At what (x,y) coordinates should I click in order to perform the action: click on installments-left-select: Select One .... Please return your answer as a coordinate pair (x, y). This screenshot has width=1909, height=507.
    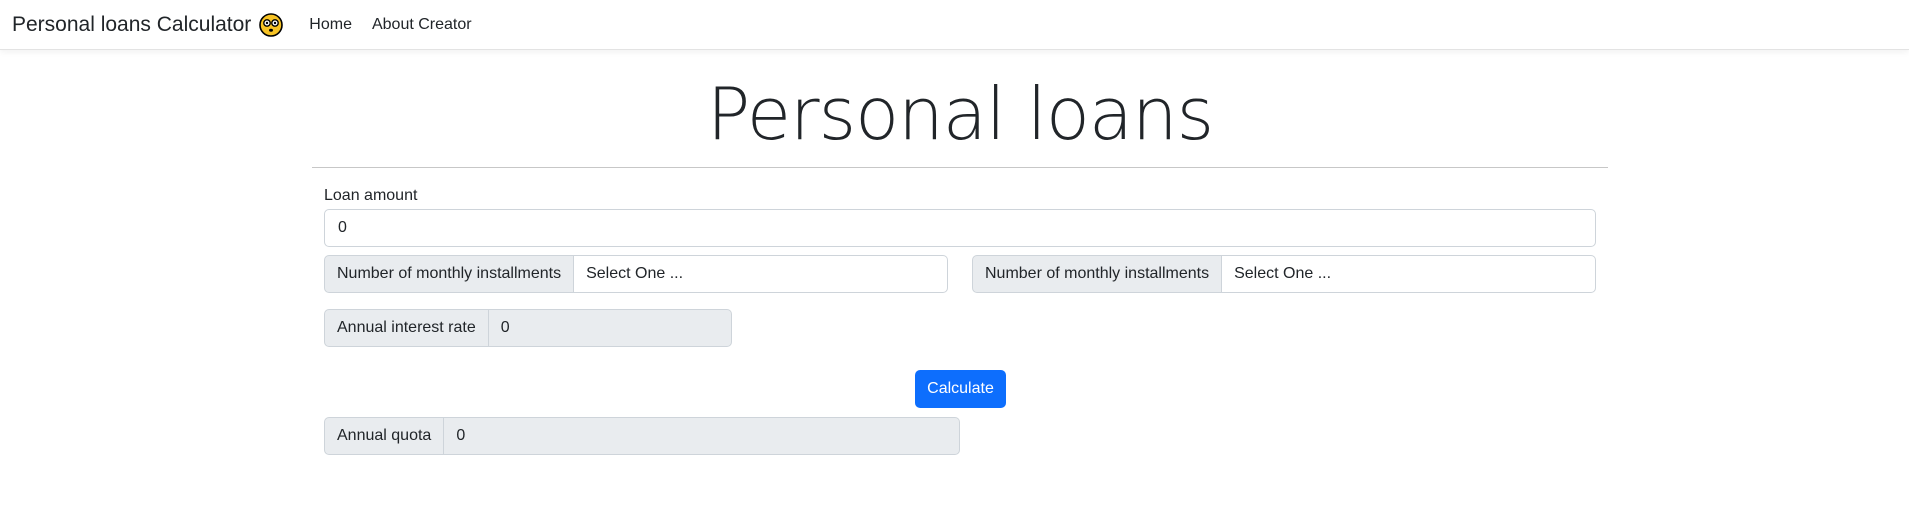
    Looking at the image, I should click on (761, 274).